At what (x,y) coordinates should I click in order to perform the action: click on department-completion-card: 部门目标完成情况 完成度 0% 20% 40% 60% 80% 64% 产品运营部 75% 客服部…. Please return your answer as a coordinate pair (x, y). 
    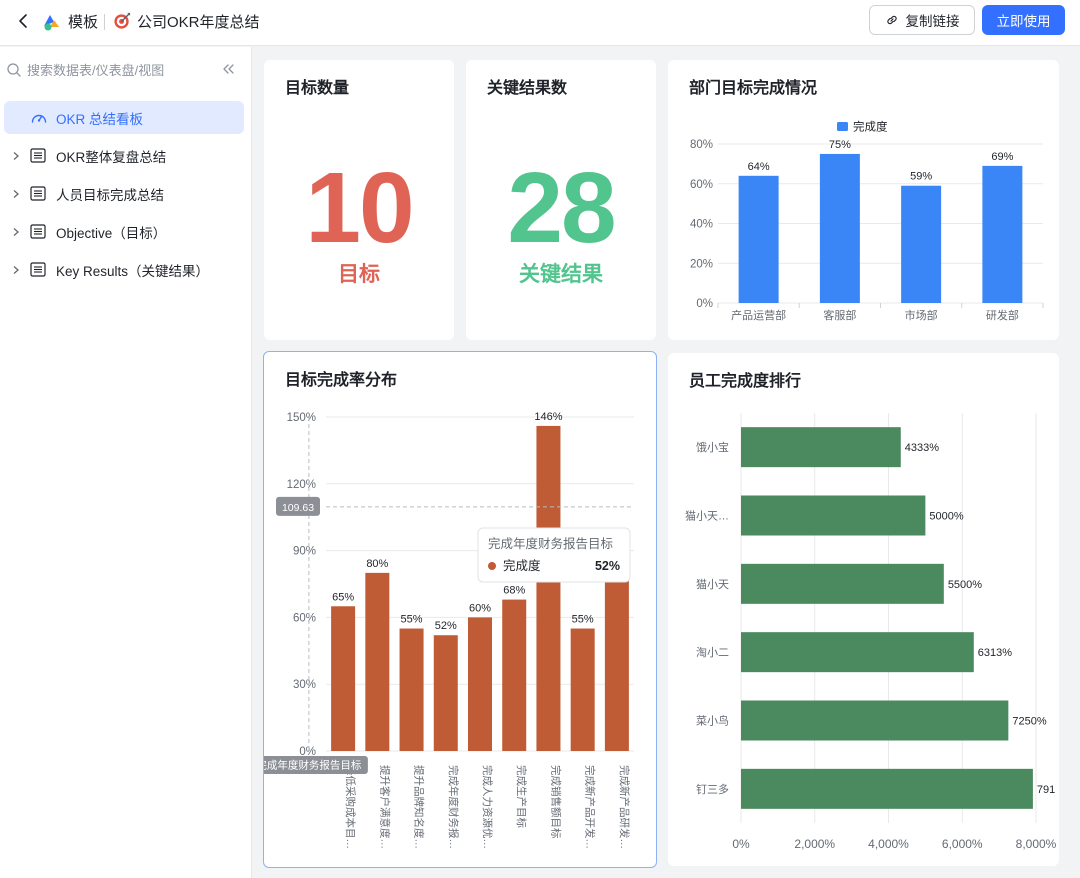
    Looking at the image, I should click on (863, 200).